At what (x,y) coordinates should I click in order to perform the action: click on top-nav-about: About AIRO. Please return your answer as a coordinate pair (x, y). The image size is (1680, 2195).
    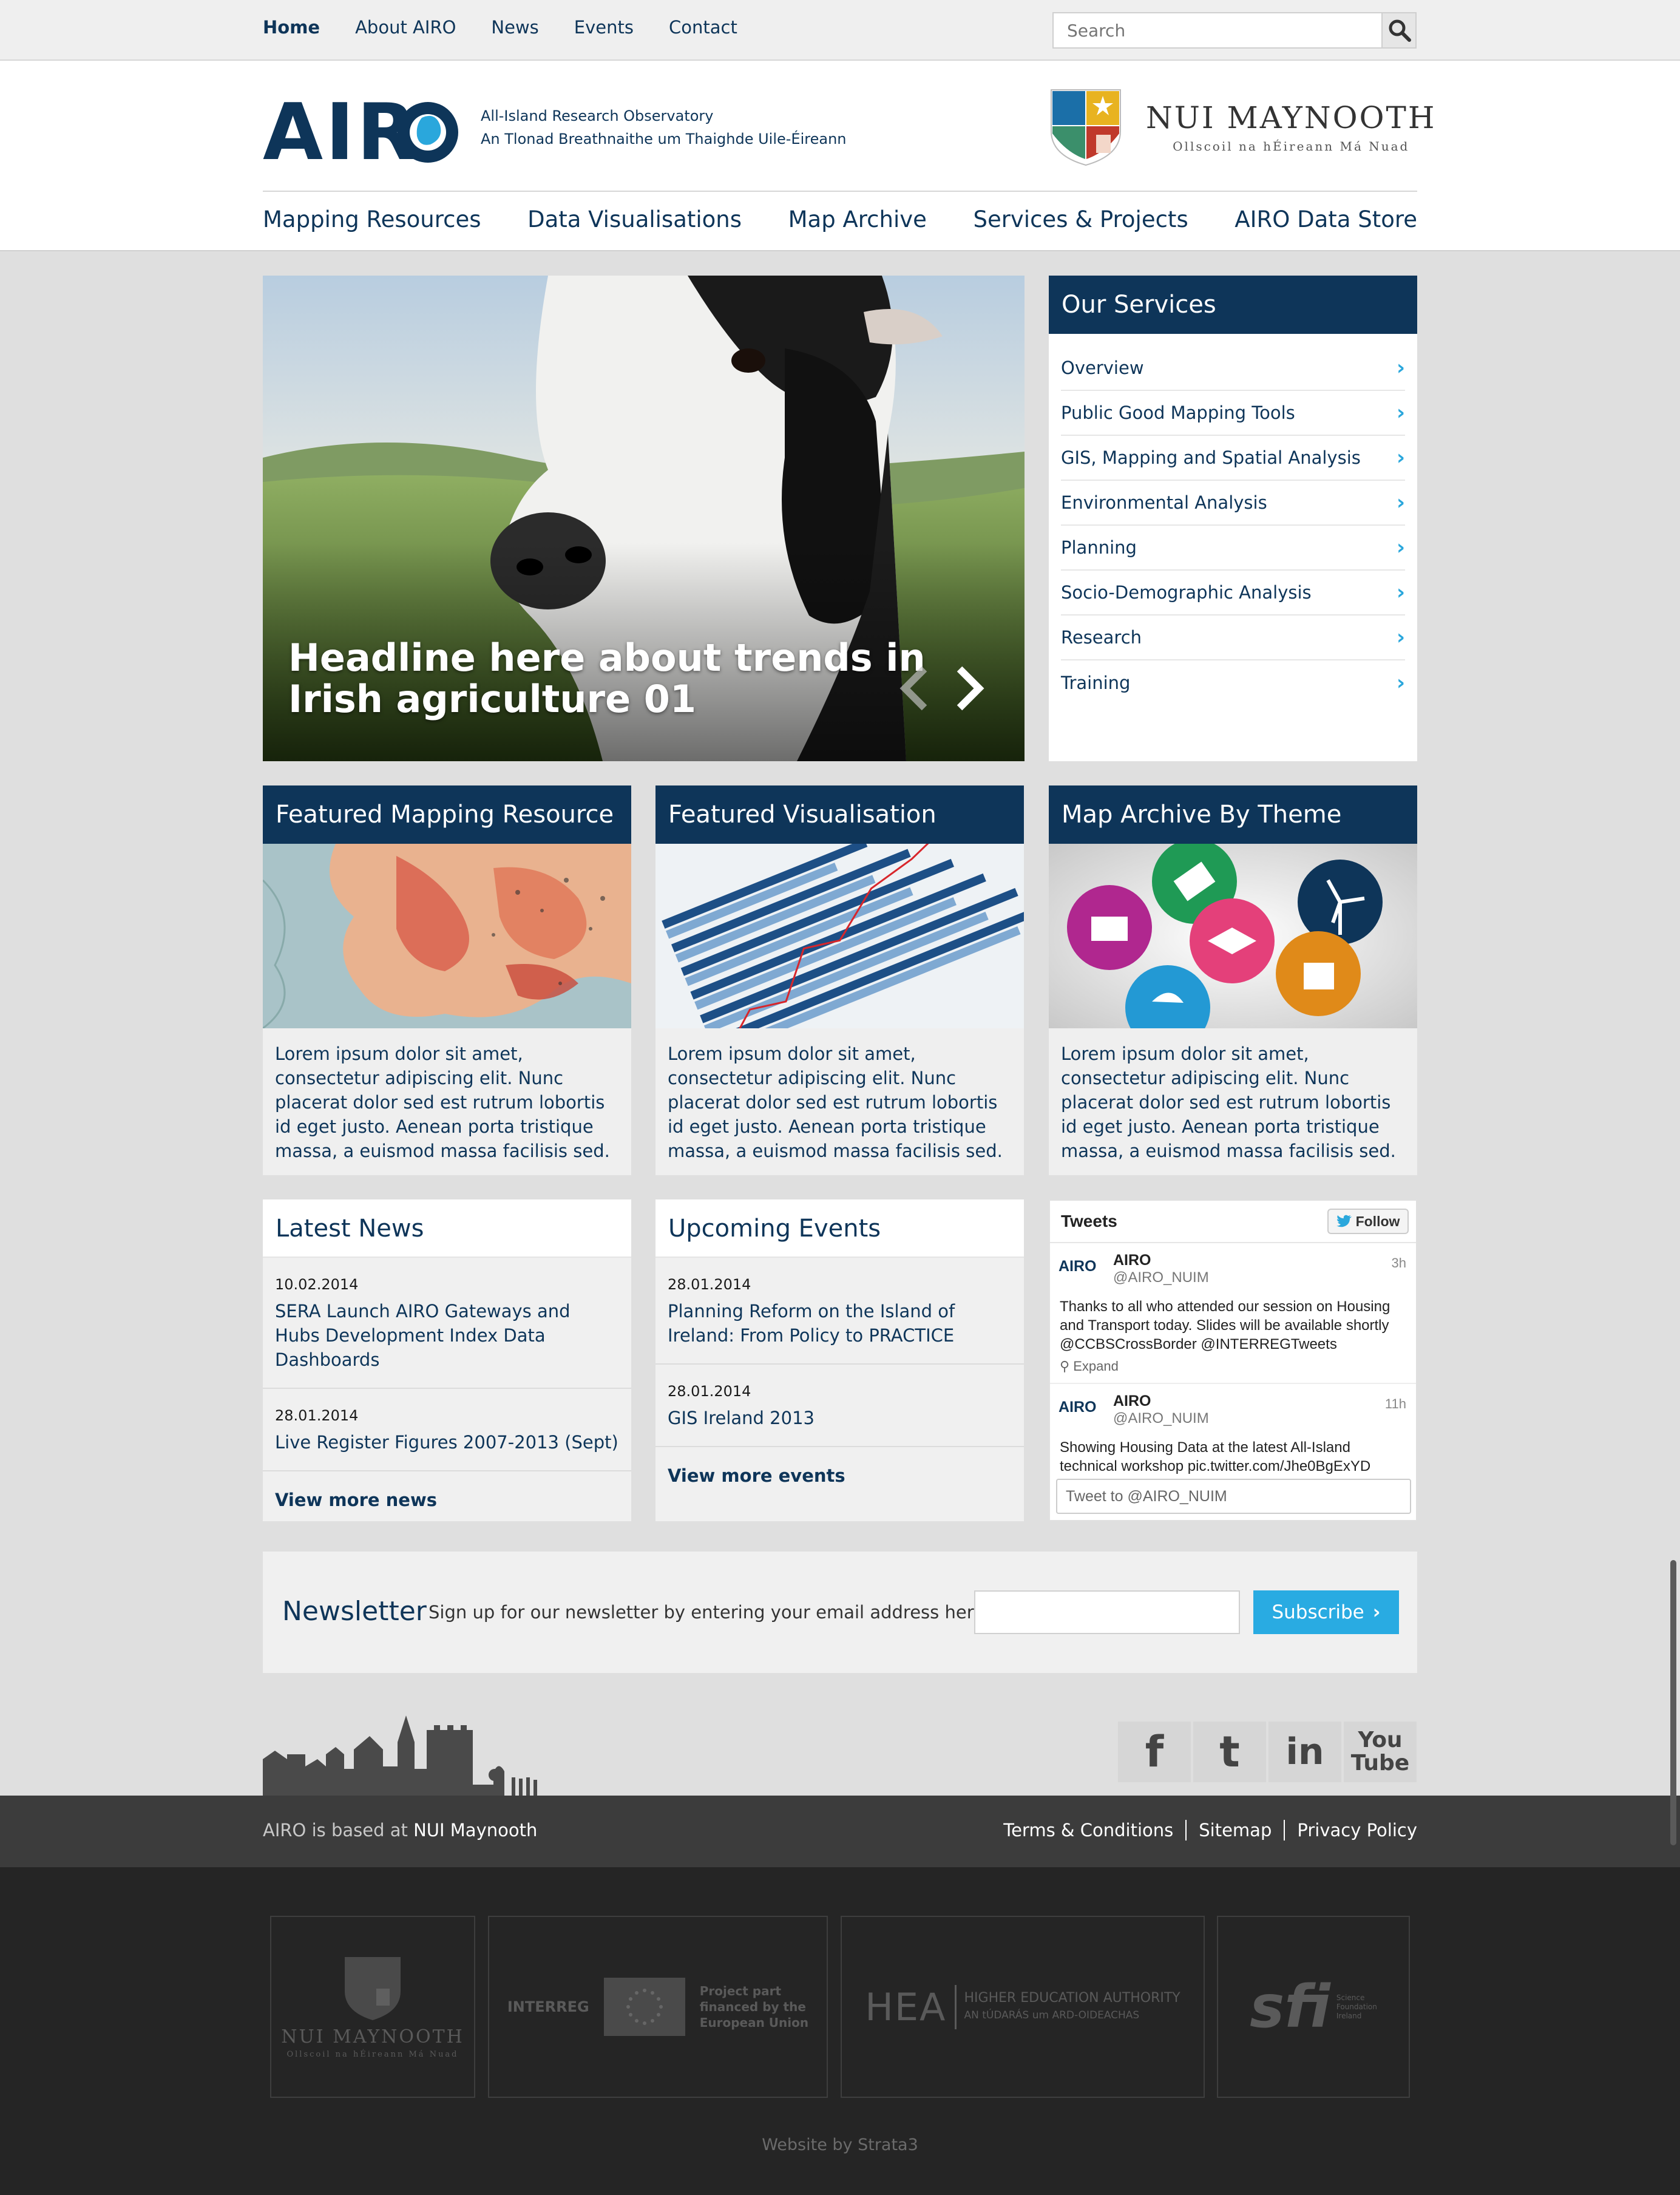
    Looking at the image, I should click on (405, 27).